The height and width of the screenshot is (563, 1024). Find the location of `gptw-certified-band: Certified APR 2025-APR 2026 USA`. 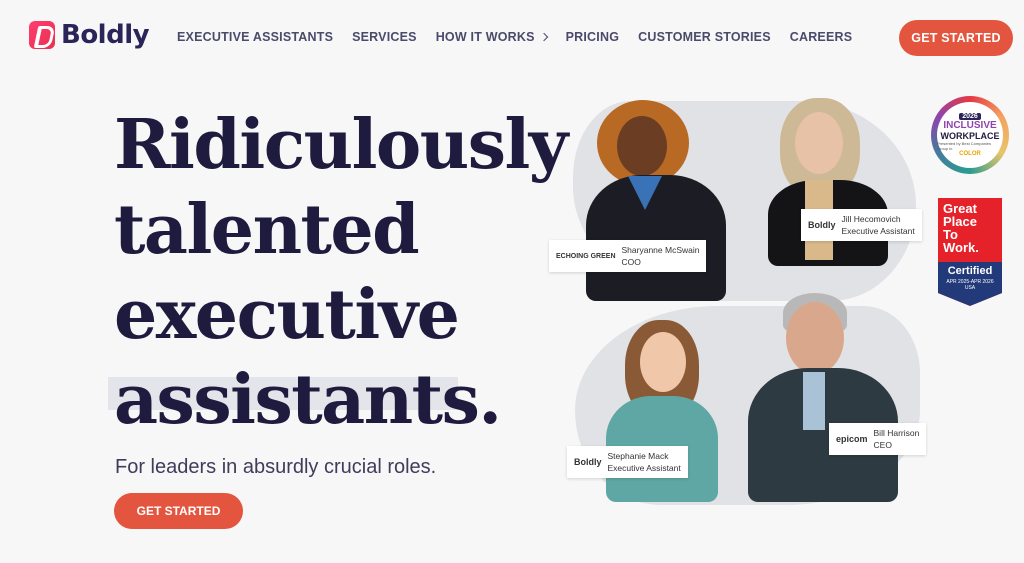

gptw-certified-band: Certified APR 2025-APR 2026 USA is located at coordinates (970, 284).